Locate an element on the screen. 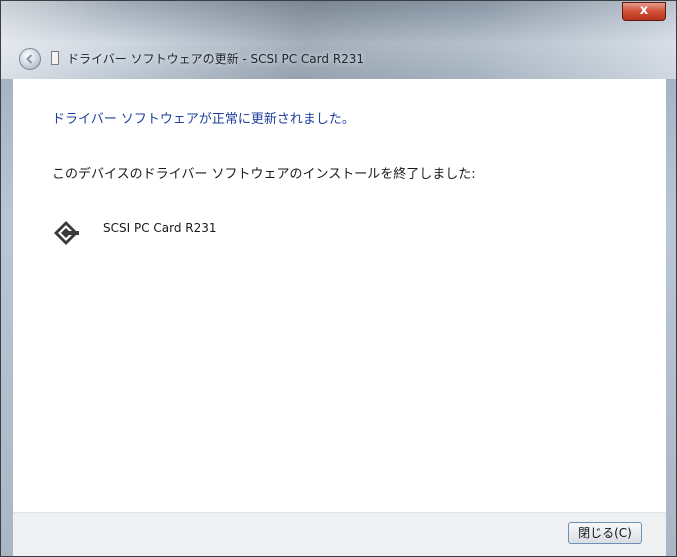 The height and width of the screenshot is (557, 677). dialog-footer: 閉じる(C) is located at coordinates (339, 534).